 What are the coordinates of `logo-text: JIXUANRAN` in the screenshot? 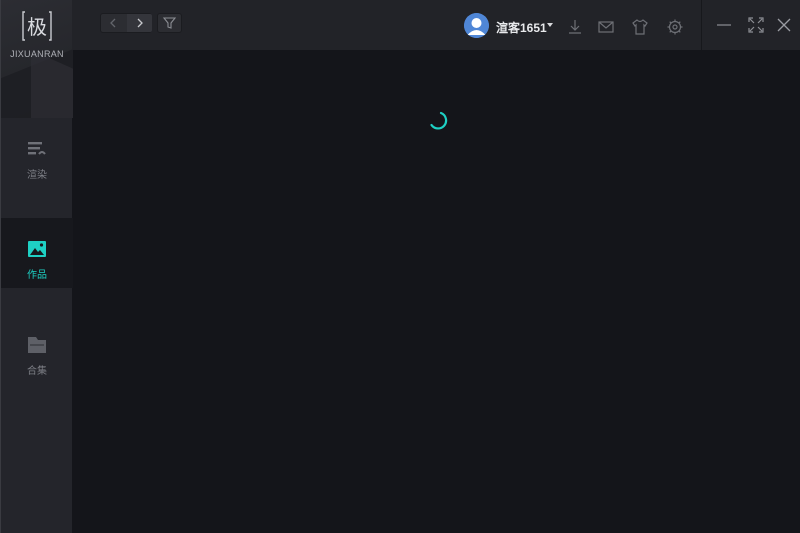 It's located at (37, 54).